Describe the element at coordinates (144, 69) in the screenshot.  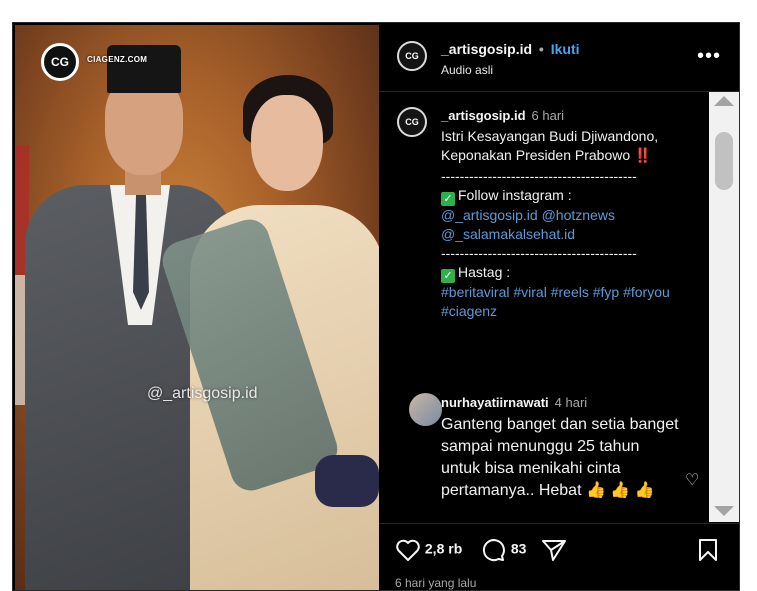
I see `man-peci-hat` at that location.